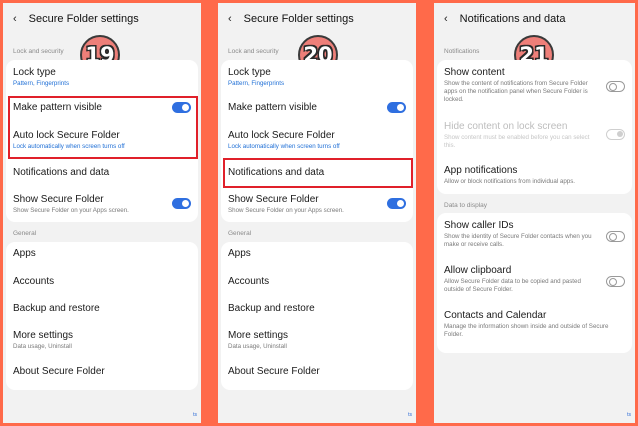 The image size is (638, 426). I want to click on allow-clipboard-title: Allow clipboard, so click(478, 270).